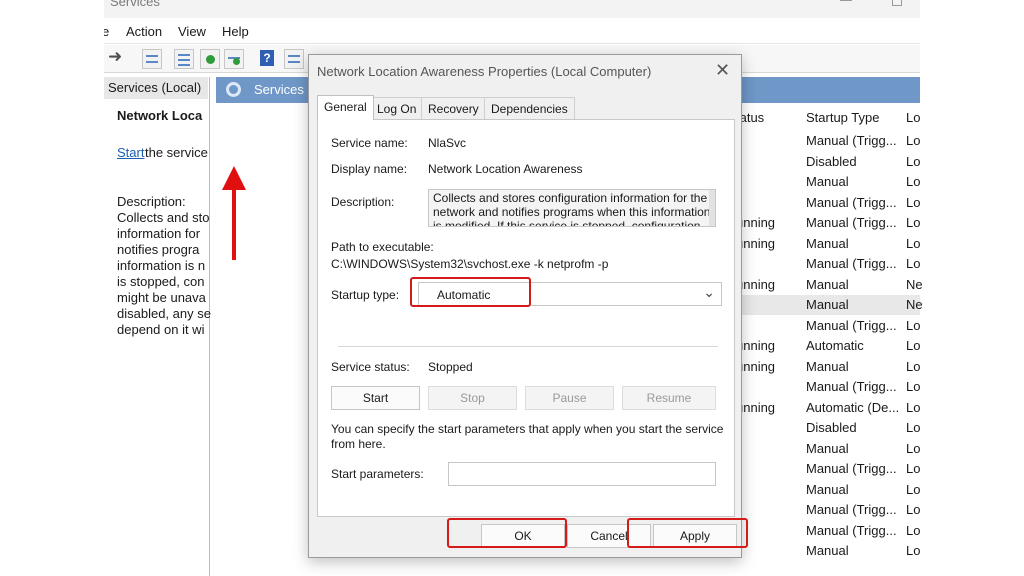 The height and width of the screenshot is (576, 1024). What do you see at coordinates (235, 31) in the screenshot?
I see `menu-help: Help` at bounding box center [235, 31].